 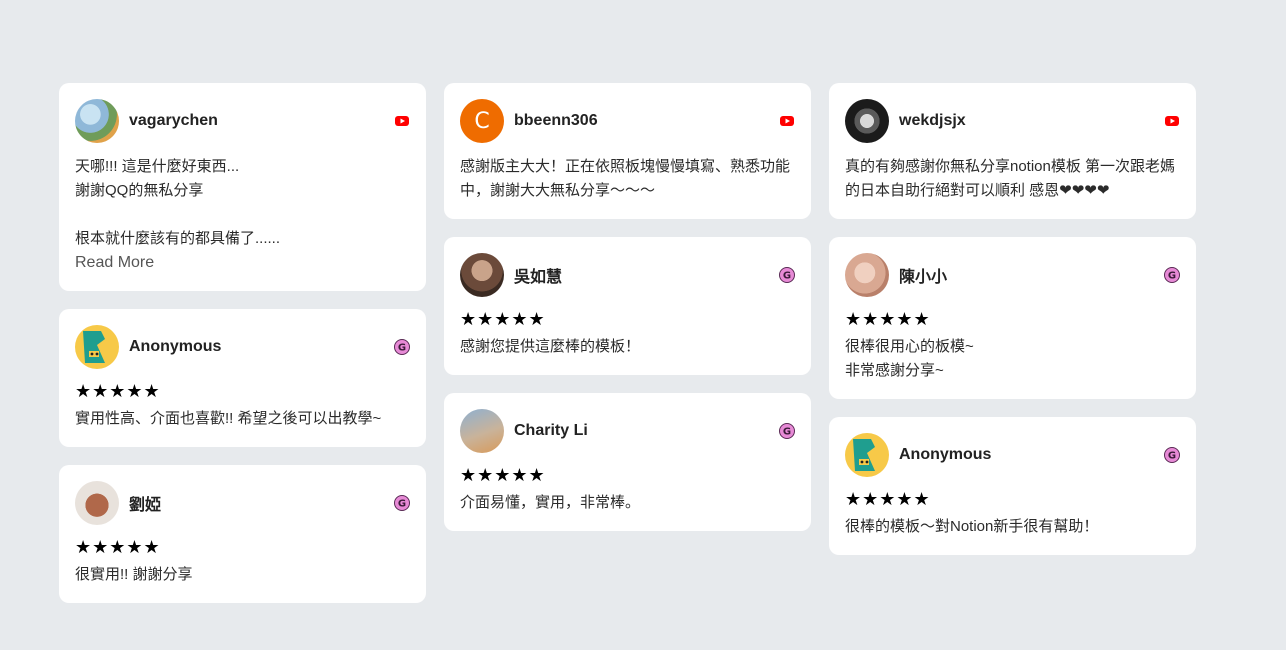 What do you see at coordinates (550, 346) in the screenshot?
I see `review-text: 感謝您提供這麼棒的模板！` at bounding box center [550, 346].